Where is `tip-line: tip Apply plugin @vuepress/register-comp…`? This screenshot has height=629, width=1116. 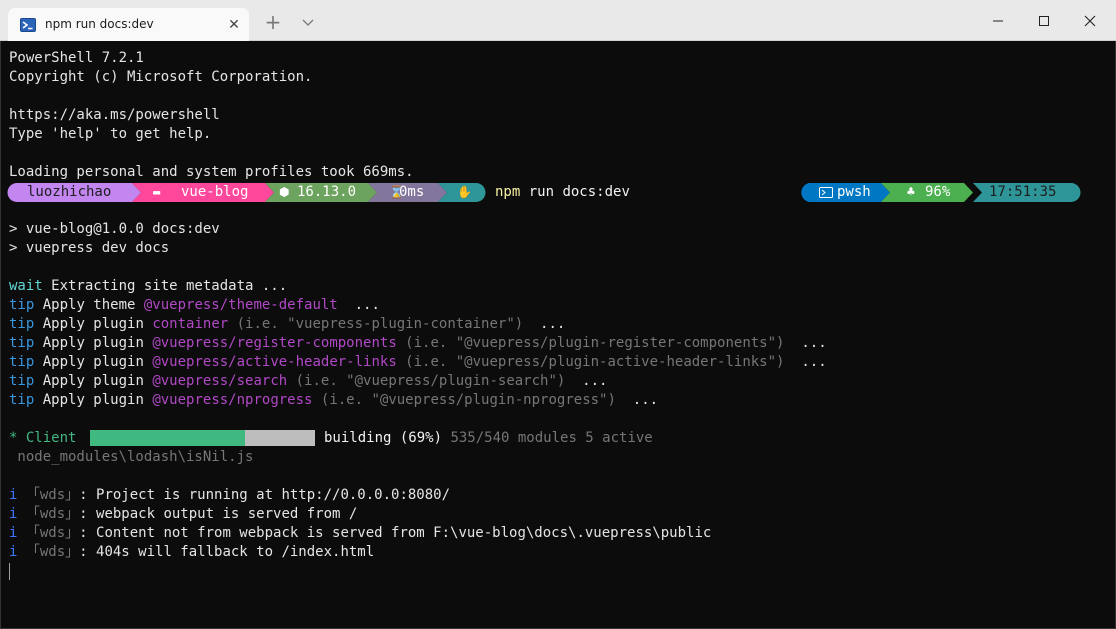
tip-line: tip Apply plugin @vuepress/register-comp… is located at coordinates (418, 343).